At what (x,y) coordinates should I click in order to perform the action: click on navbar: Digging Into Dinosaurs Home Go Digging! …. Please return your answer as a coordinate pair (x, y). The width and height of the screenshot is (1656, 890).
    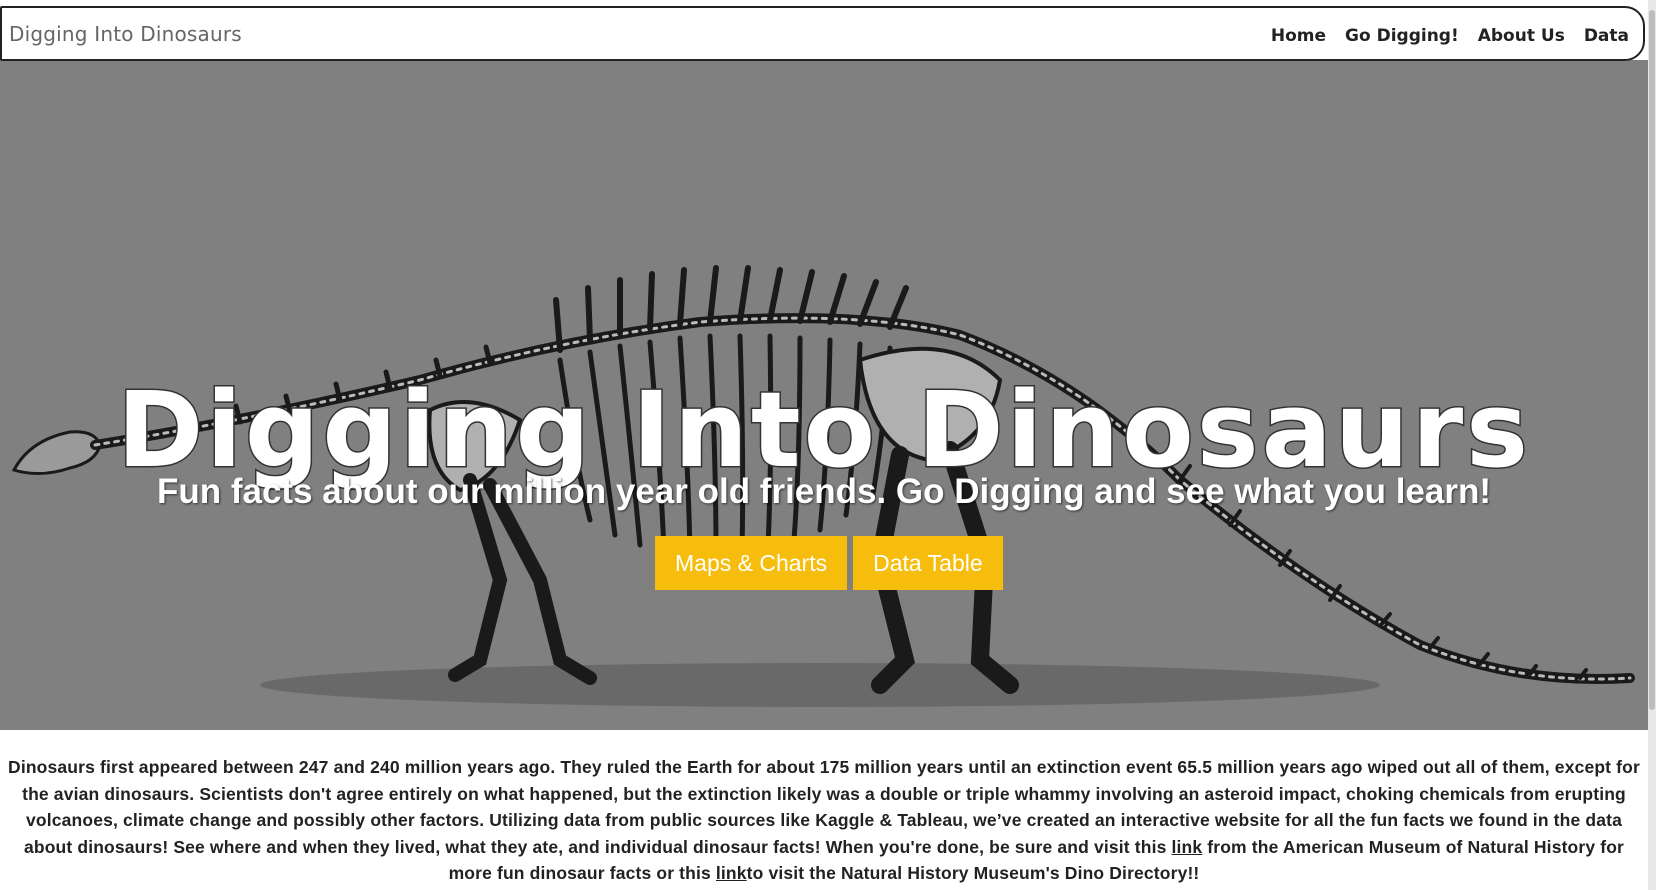
    Looking at the image, I should click on (822, 33).